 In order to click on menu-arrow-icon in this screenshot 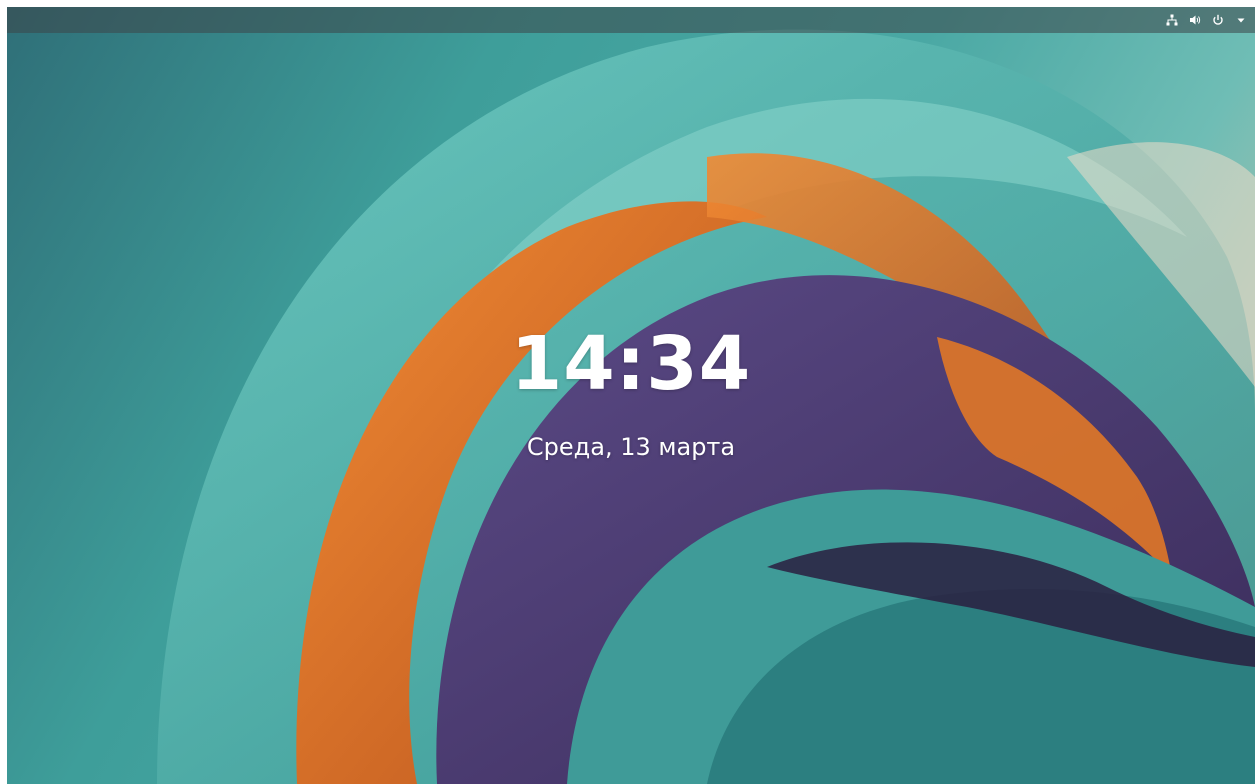, I will do `click(1241, 20)`.